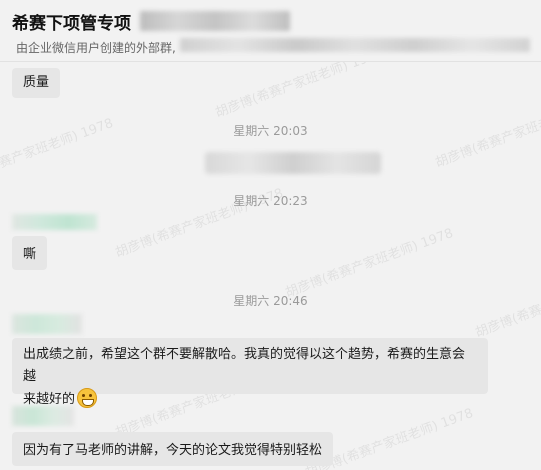 This screenshot has width=541, height=470. Describe the element at coordinates (215, 21) in the screenshot. I see `redacted-title` at that location.